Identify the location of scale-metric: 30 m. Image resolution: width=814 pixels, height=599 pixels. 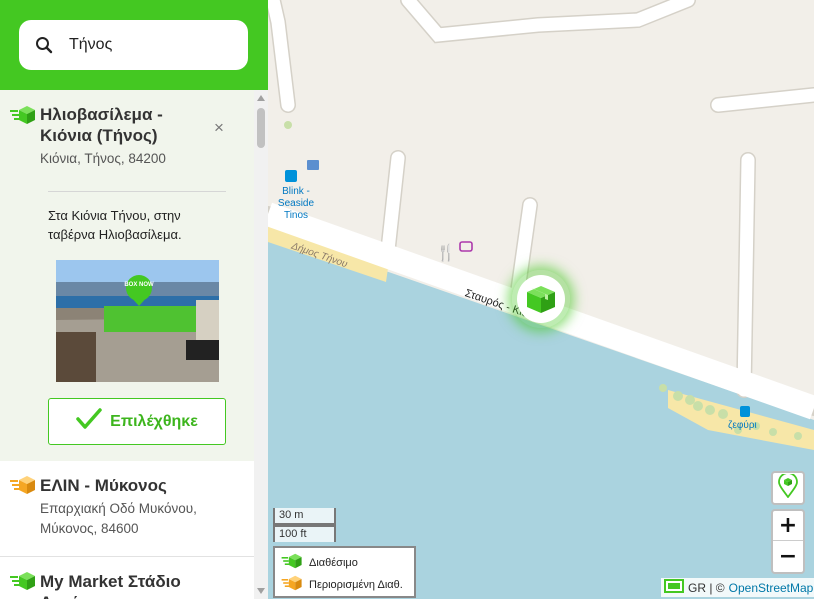
(304, 516).